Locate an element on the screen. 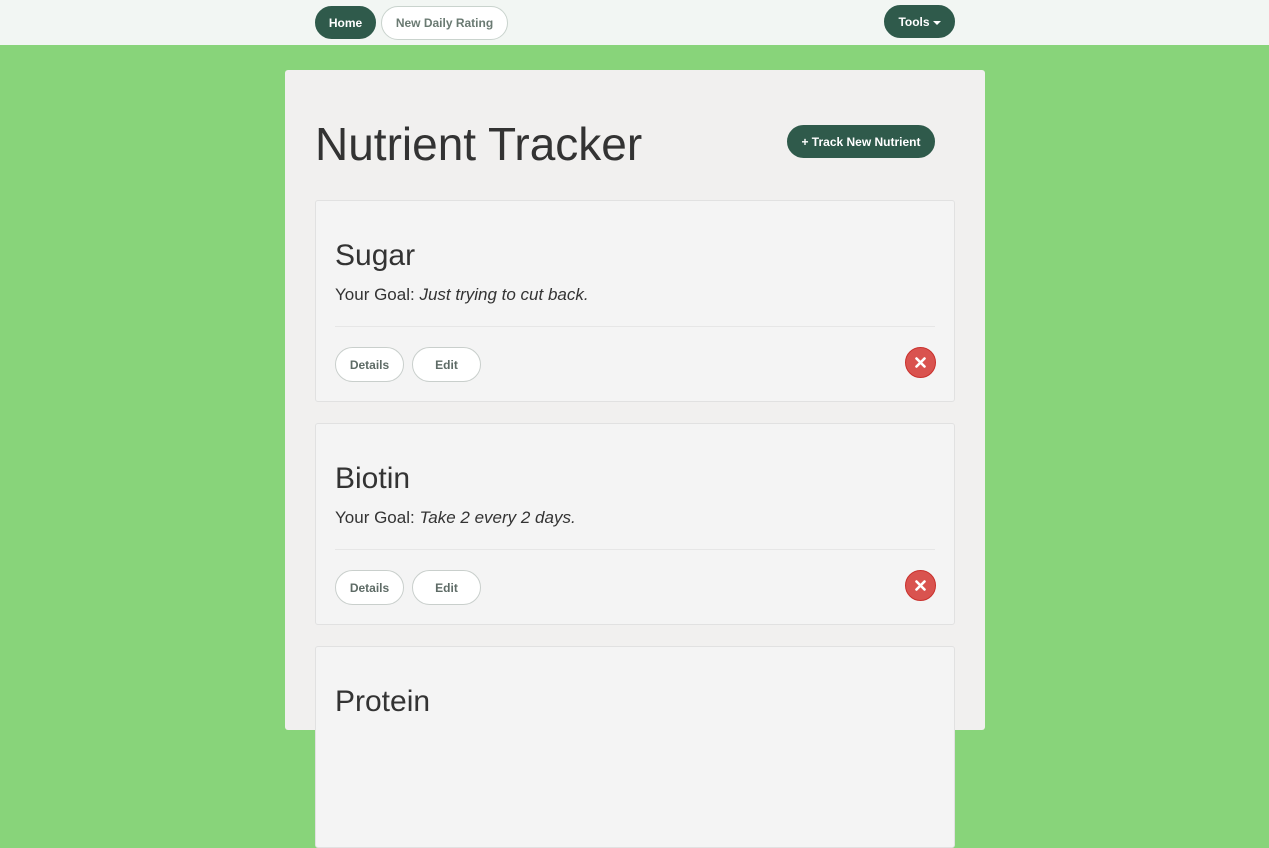 Image resolution: width=1269 pixels, height=848 pixels. nutrient-goal: Your Goal: Just trying to cut back. is located at coordinates (462, 295).